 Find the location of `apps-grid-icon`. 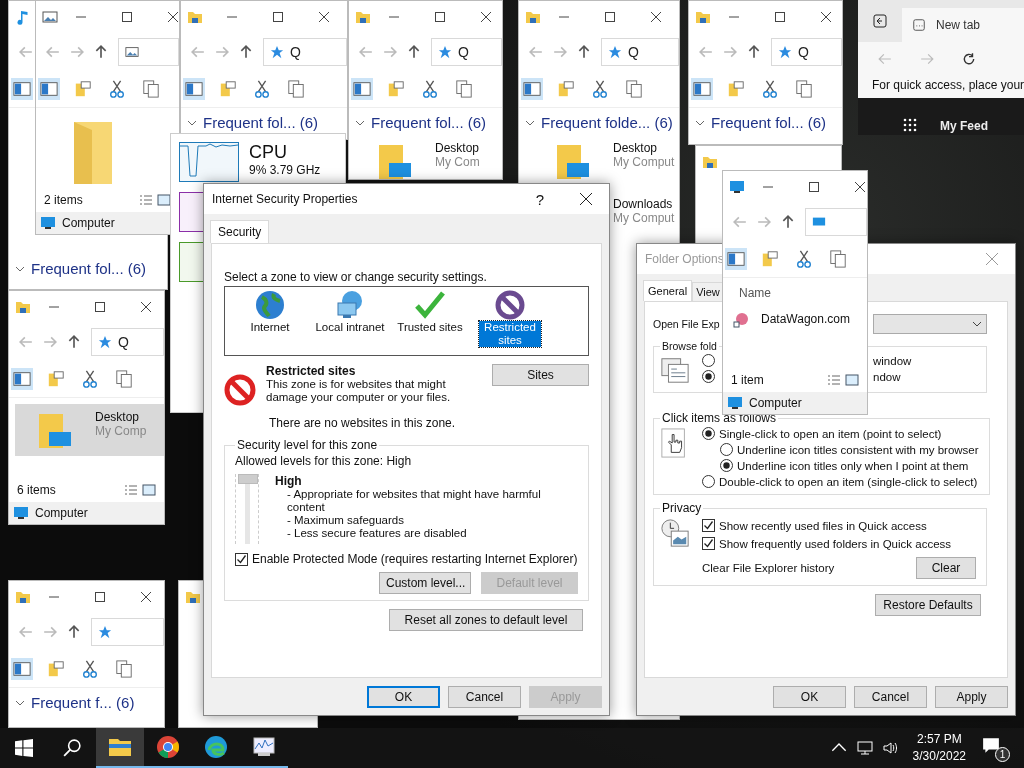

apps-grid-icon is located at coordinates (910, 125).